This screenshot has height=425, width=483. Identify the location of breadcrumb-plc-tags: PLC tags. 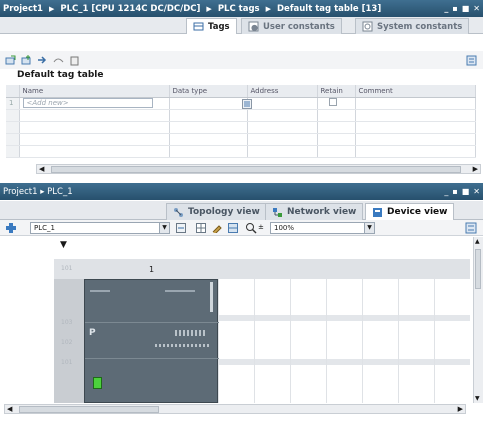
(239, 9).